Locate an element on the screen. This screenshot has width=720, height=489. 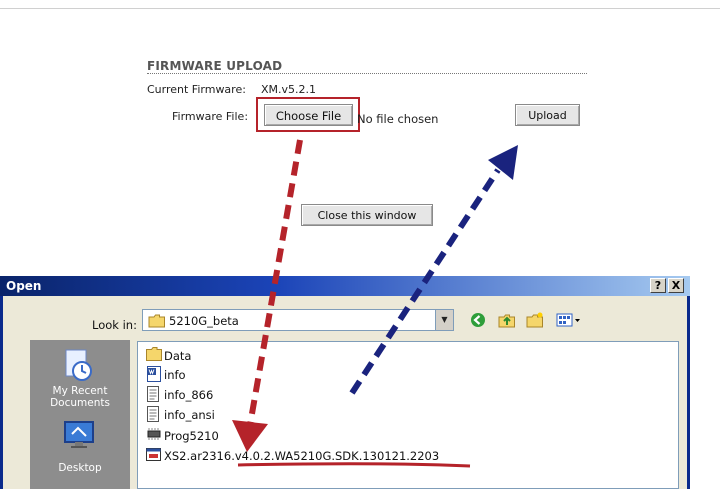
view-menu-icon is located at coordinates (569, 322).